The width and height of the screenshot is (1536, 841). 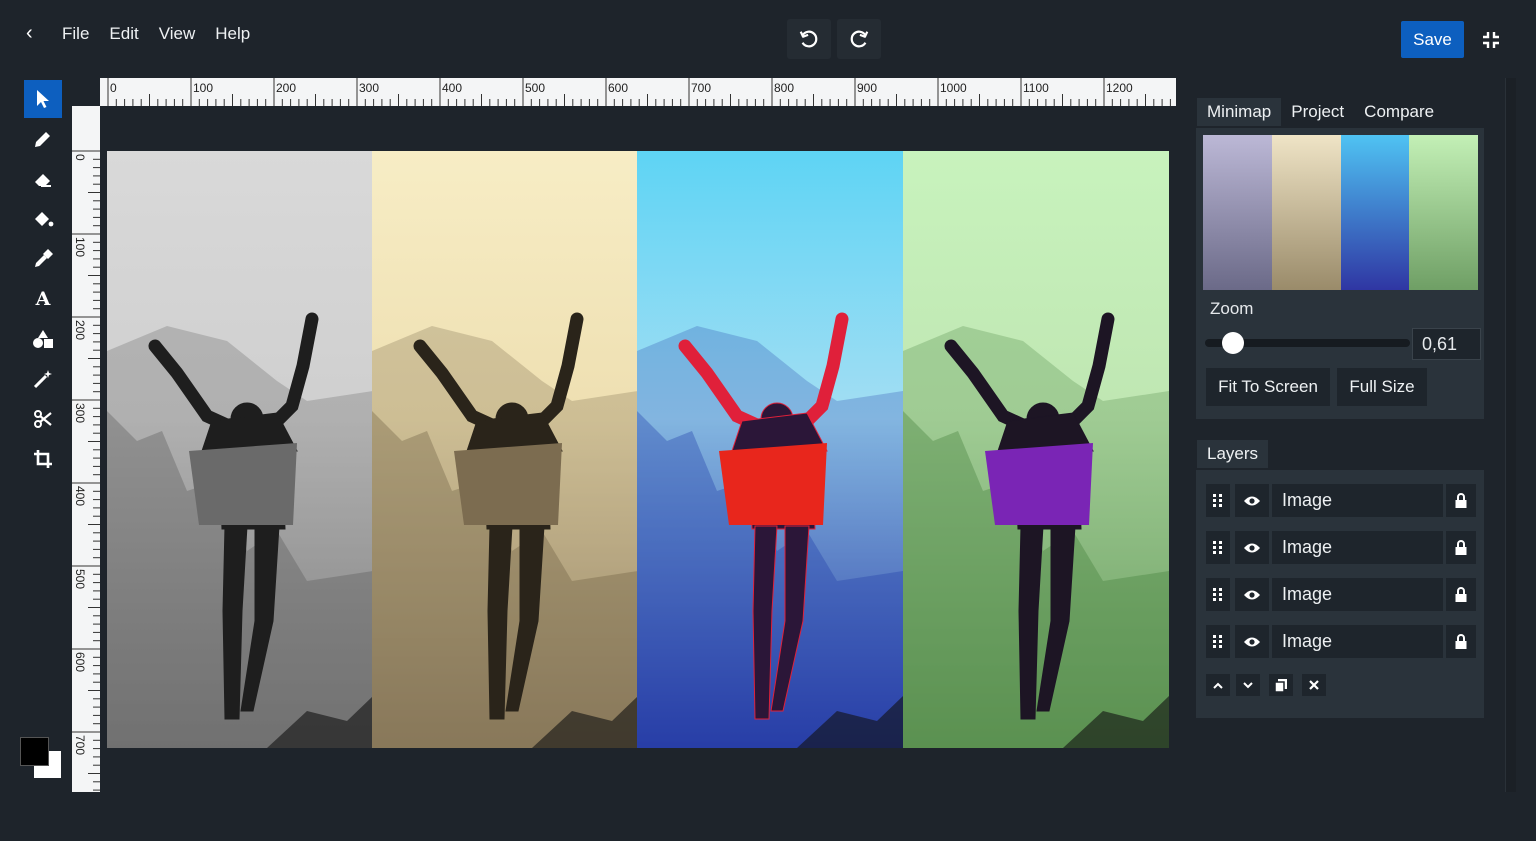 I want to click on chevron-up-icon, so click(x=1218, y=685).